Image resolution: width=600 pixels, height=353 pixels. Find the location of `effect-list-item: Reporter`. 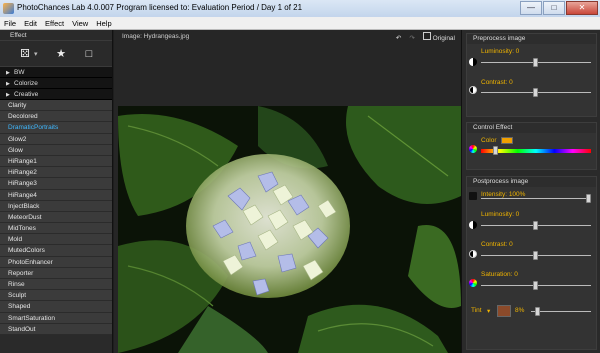

effect-list-item: Reporter is located at coordinates (56, 273).